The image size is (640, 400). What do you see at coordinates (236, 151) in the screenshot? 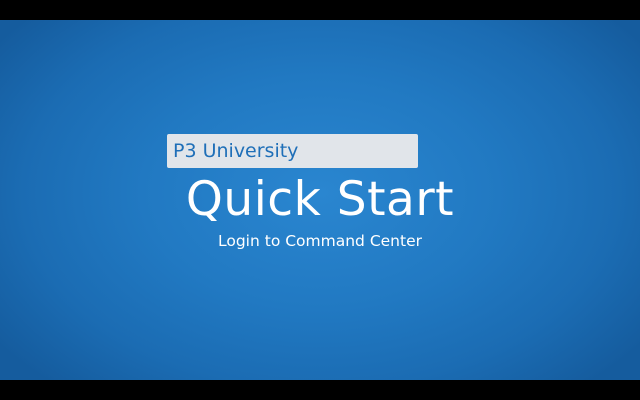
I see `brand-label: P3 University` at bounding box center [236, 151].